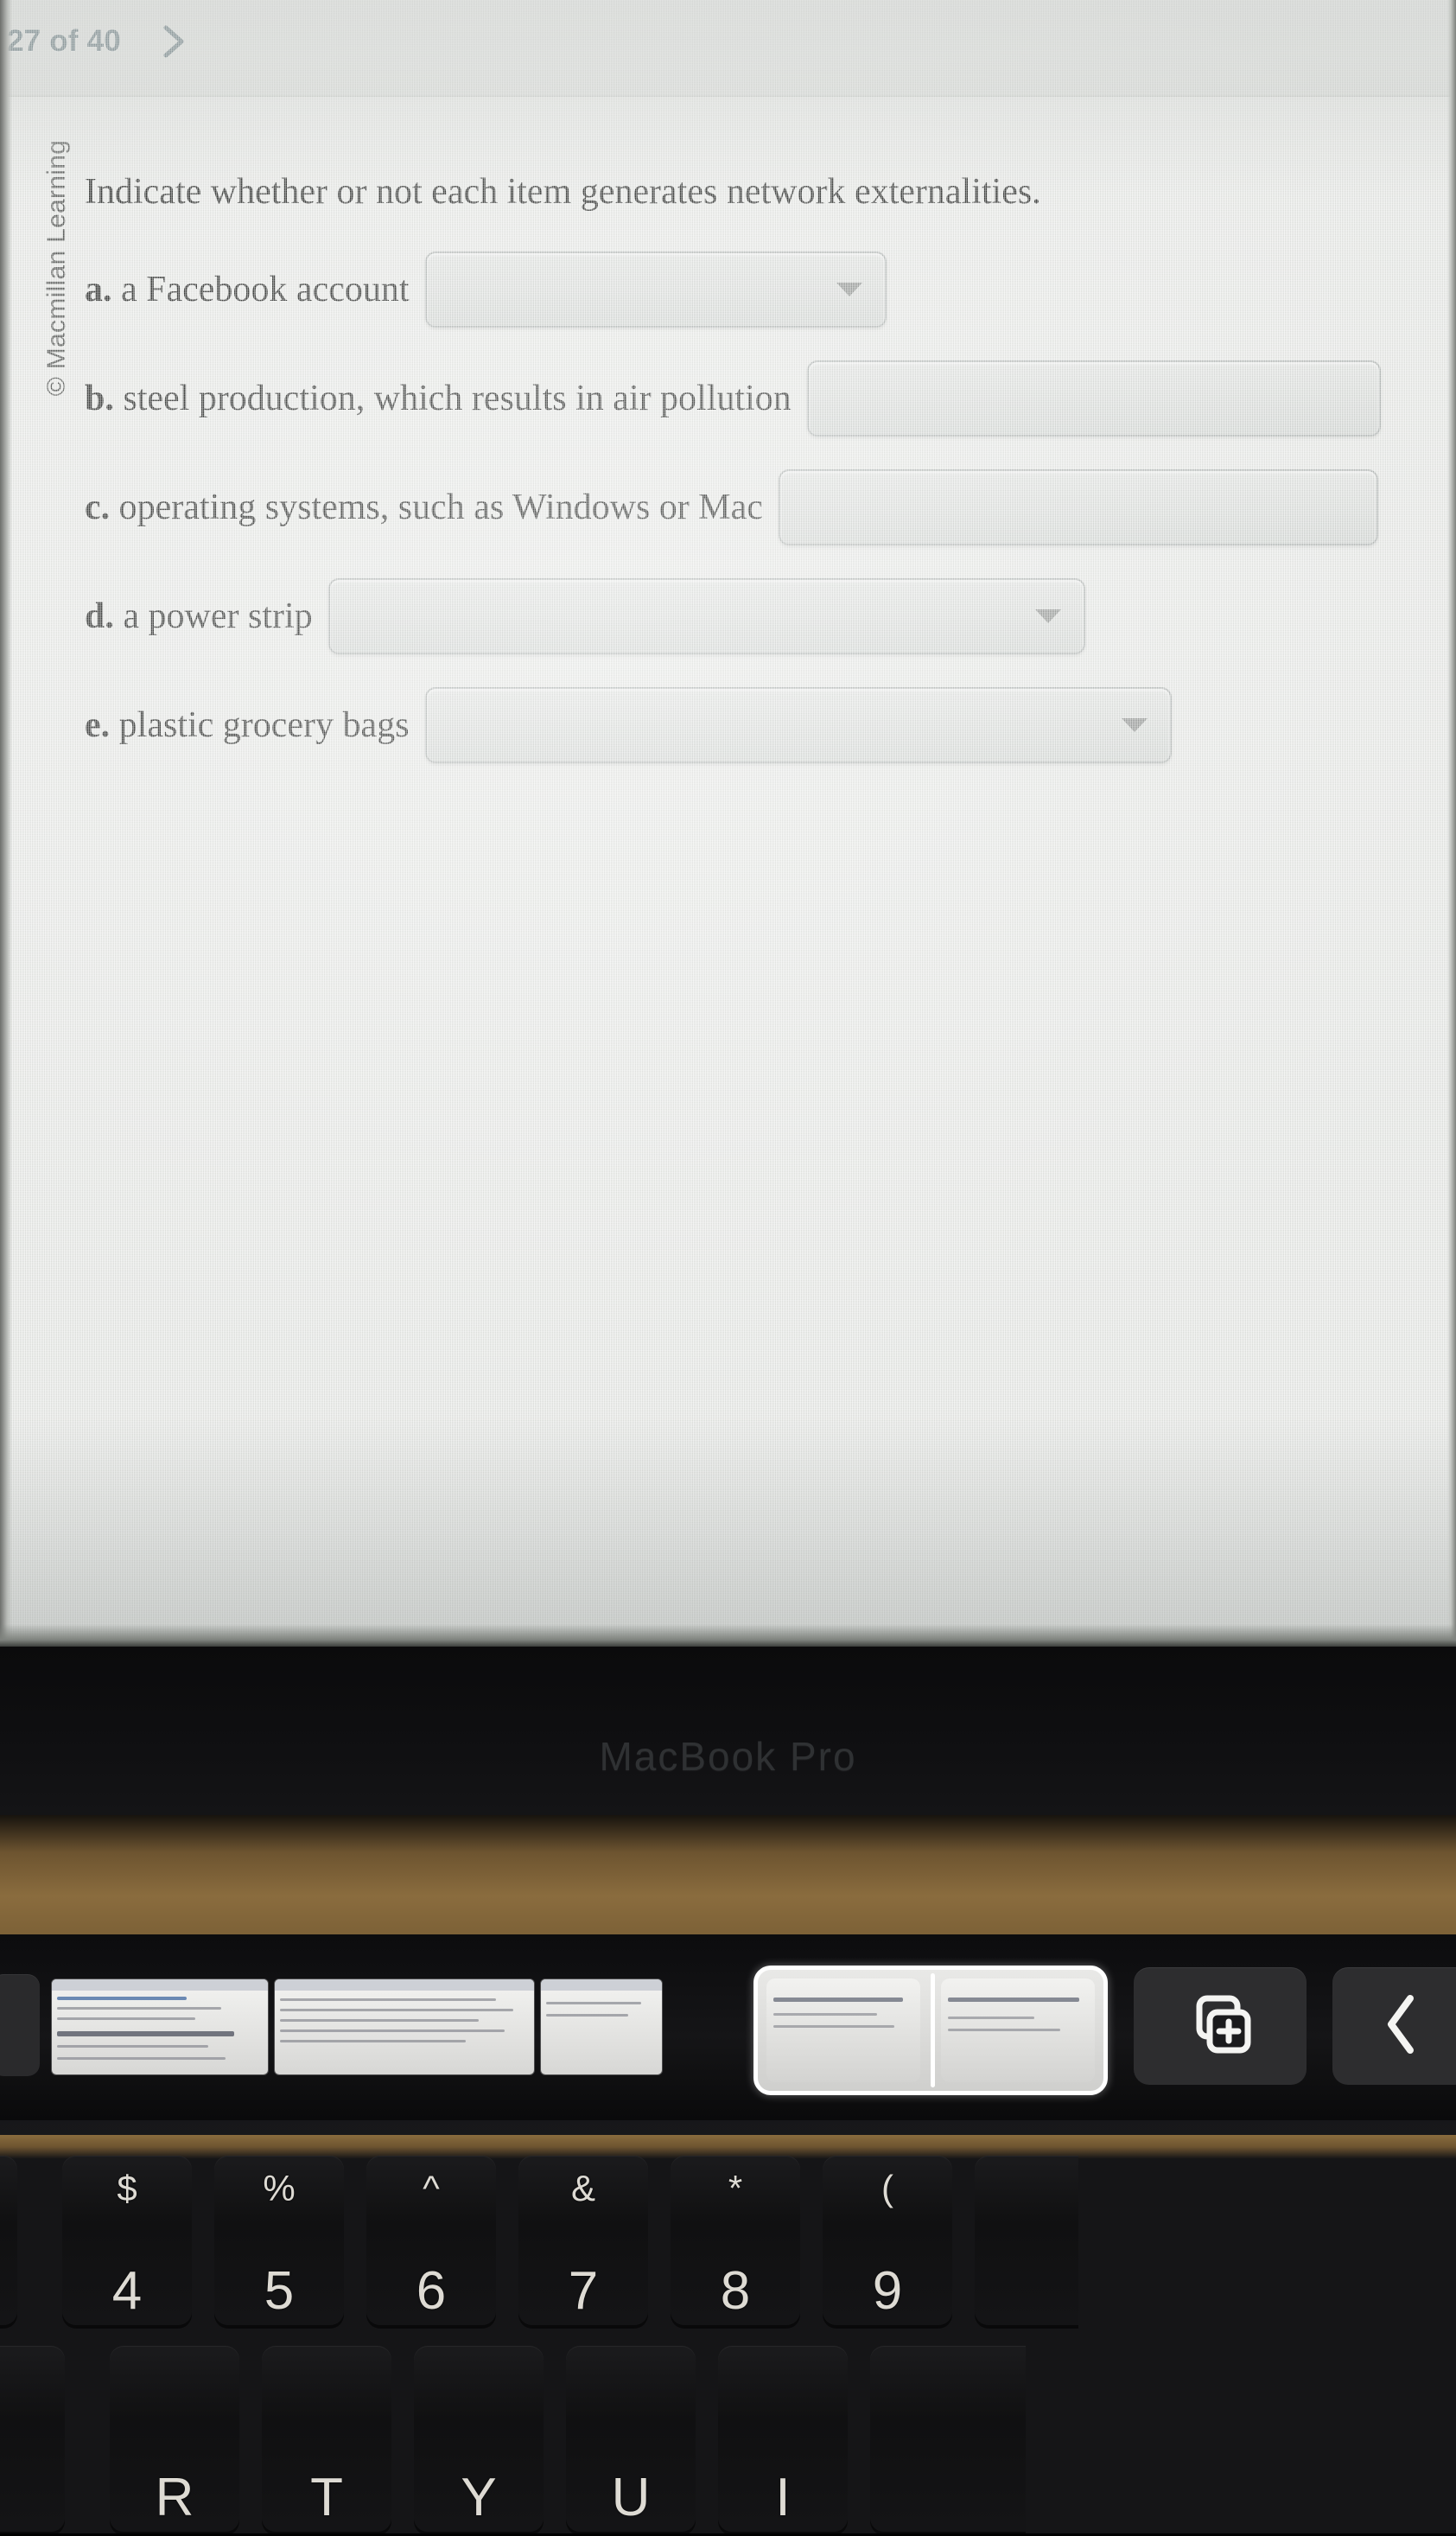 This screenshot has width=1456, height=2536. Describe the element at coordinates (728, 2027) in the screenshot. I see `touch-bar` at that location.